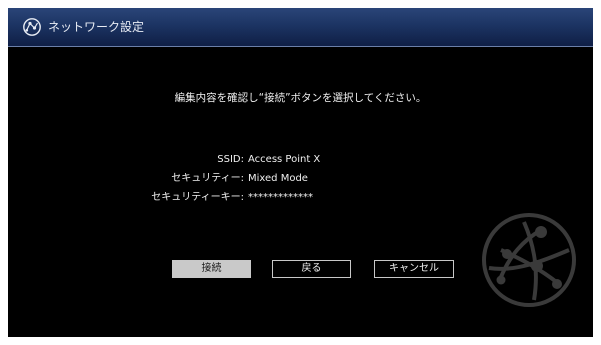 Image resolution: width=601 pixels, height=345 pixels. Describe the element at coordinates (300, 98) in the screenshot. I see `instruction-text: 編集内容を確認し“接続”ボタンを選択してください。` at that location.